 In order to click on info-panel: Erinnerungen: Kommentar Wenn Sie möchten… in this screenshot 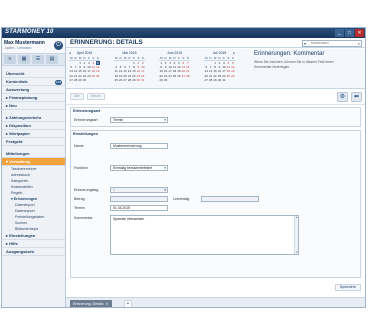, I will do `click(308, 69)`.